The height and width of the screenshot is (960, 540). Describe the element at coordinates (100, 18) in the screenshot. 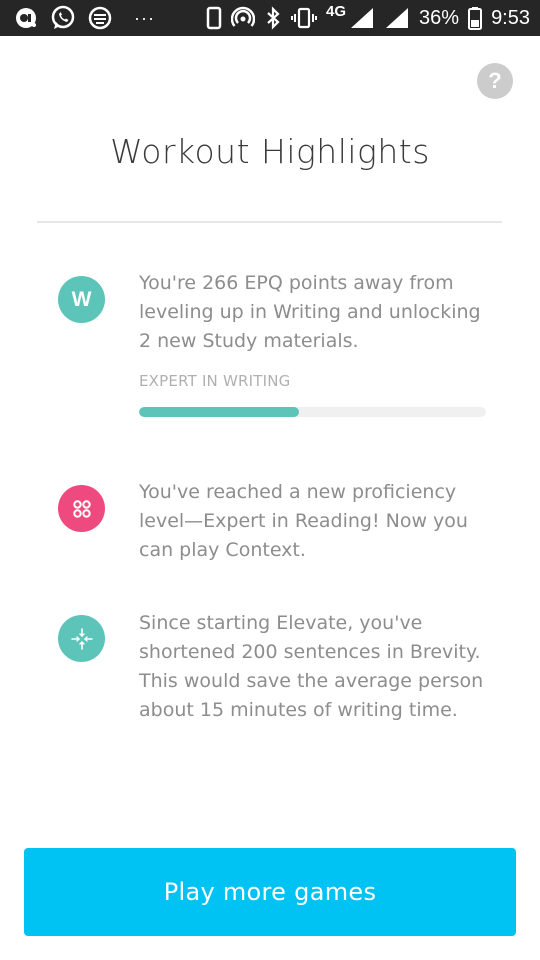

I see `app-icon` at that location.